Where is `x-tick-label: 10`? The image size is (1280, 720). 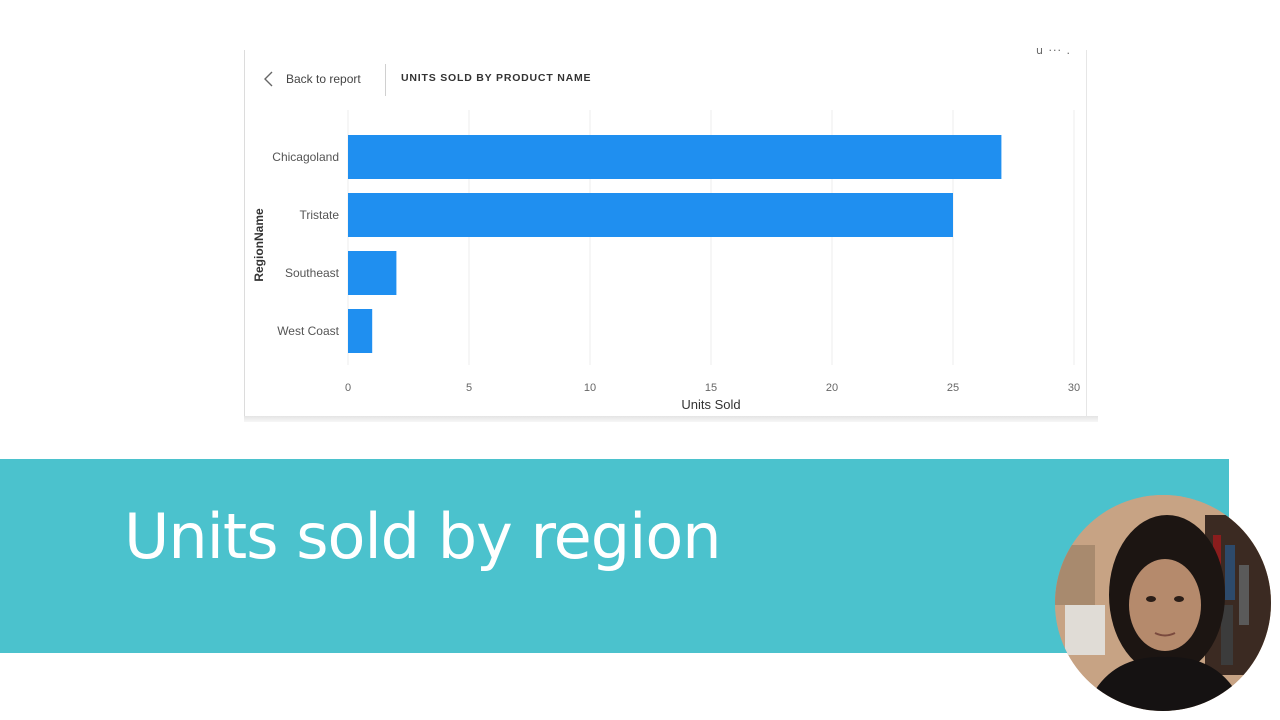
x-tick-label: 10 is located at coordinates (590, 388).